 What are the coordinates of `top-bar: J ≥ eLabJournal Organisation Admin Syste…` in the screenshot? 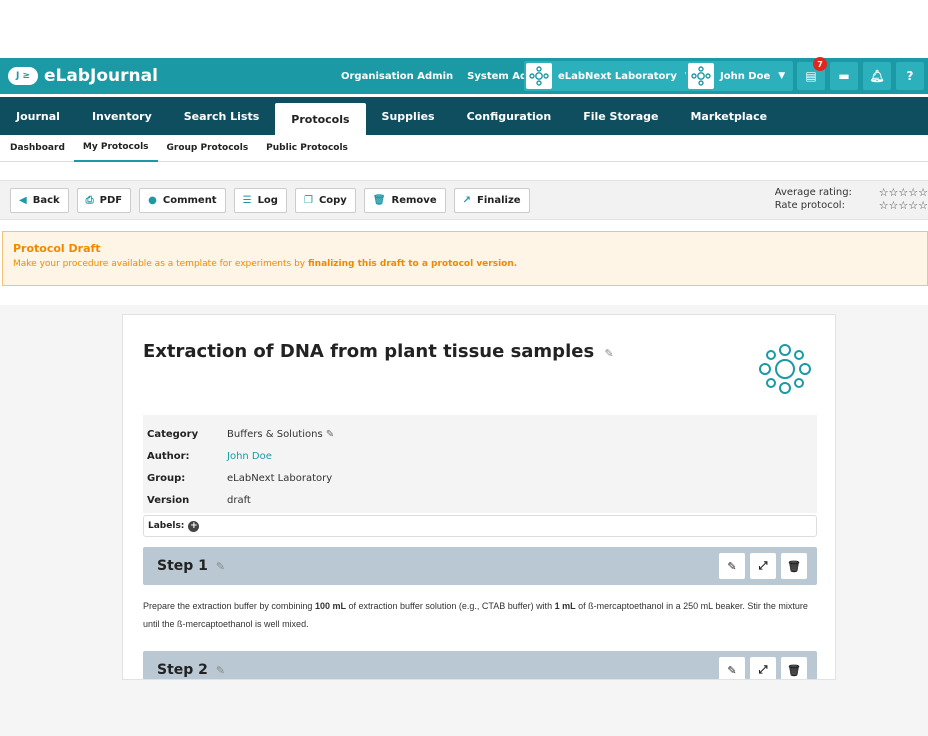 It's located at (464, 75).